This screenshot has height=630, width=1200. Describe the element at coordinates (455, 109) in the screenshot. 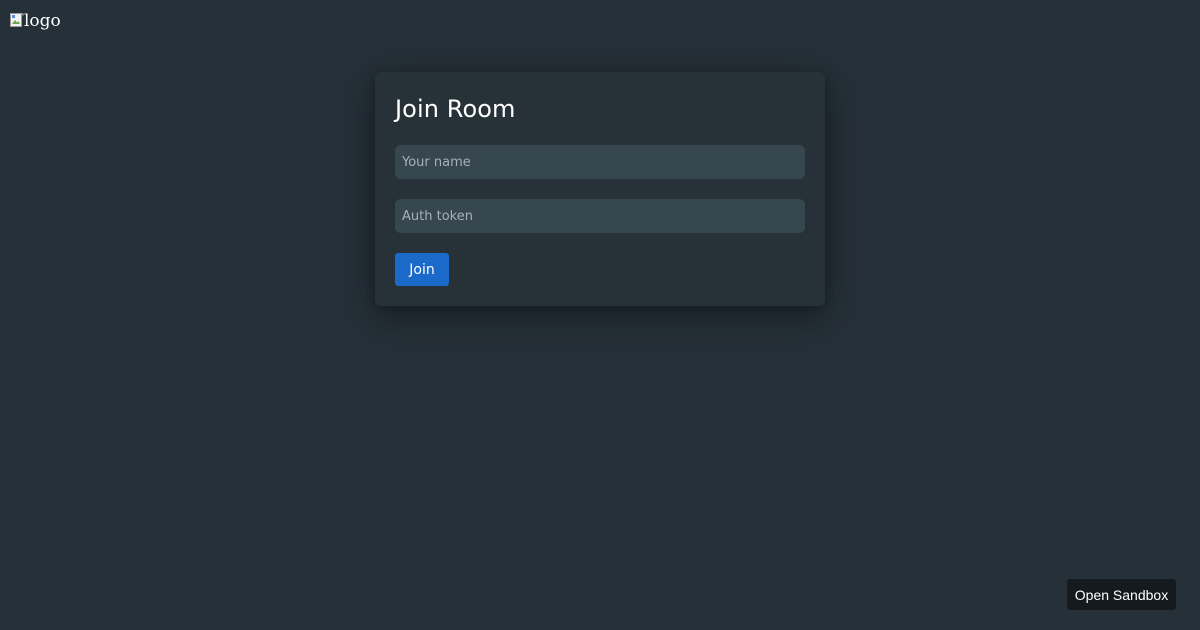

I see `card-title: Join Room` at that location.